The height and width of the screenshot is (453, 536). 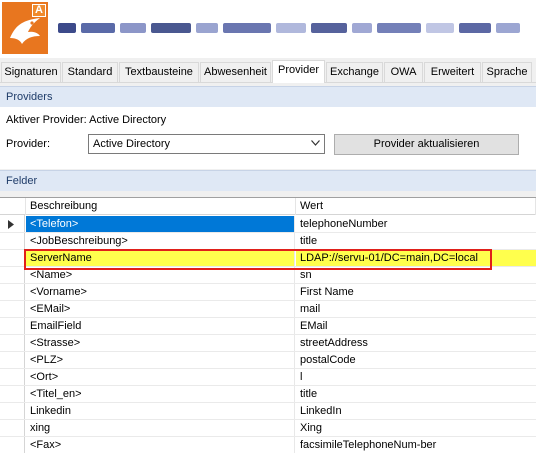 I want to click on cell-wert: streetAddress, so click(x=416, y=343).